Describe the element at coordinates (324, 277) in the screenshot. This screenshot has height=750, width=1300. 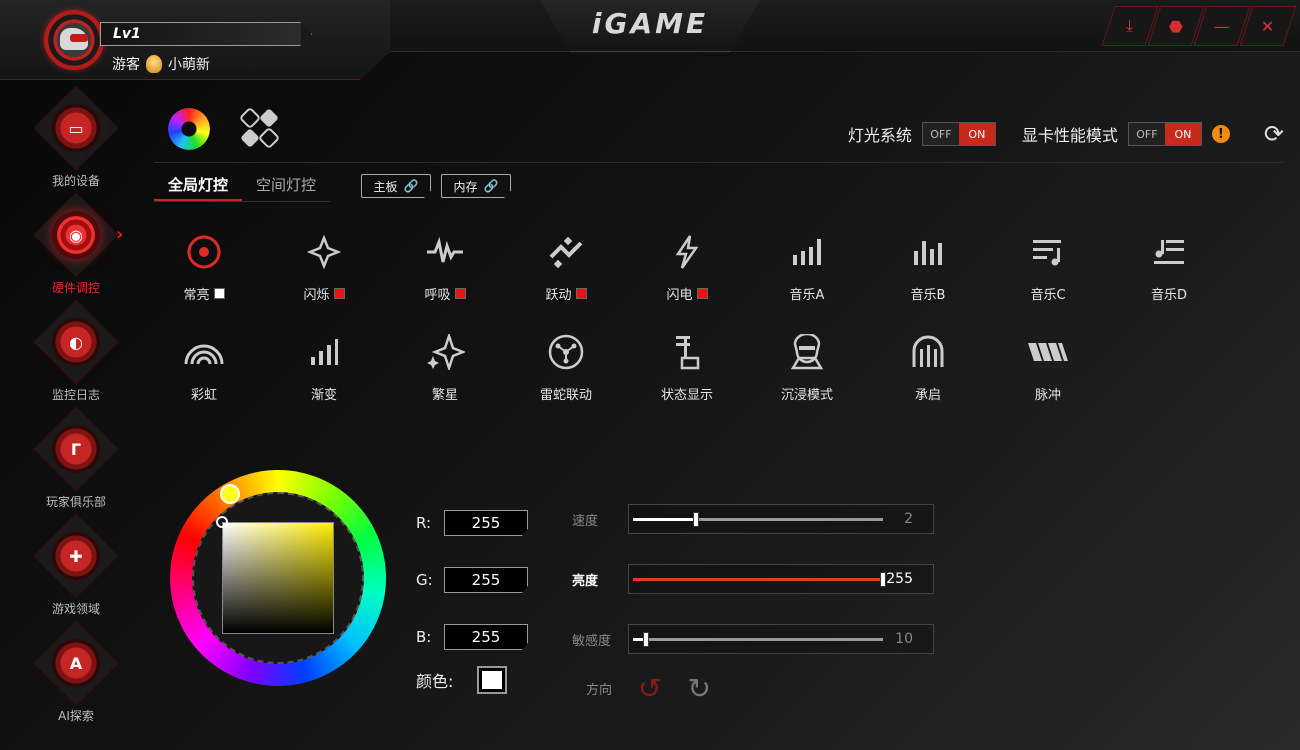
I see `effect-flash: 闪烁` at that location.